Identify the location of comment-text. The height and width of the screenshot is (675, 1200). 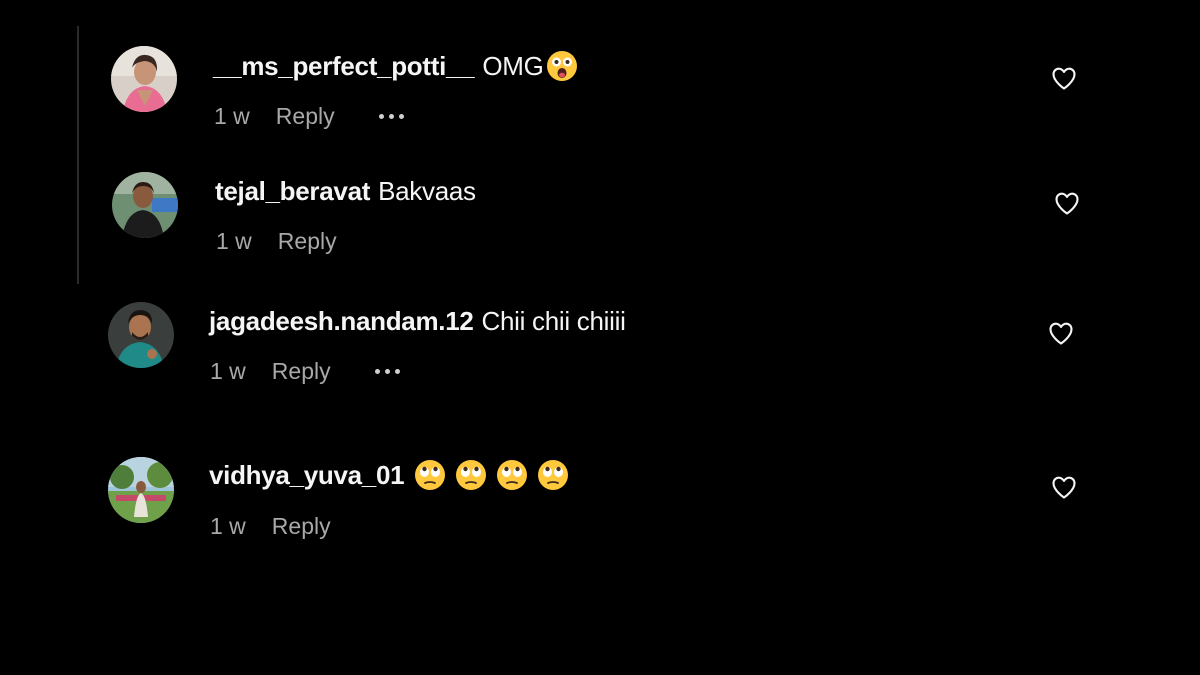
(494, 475).